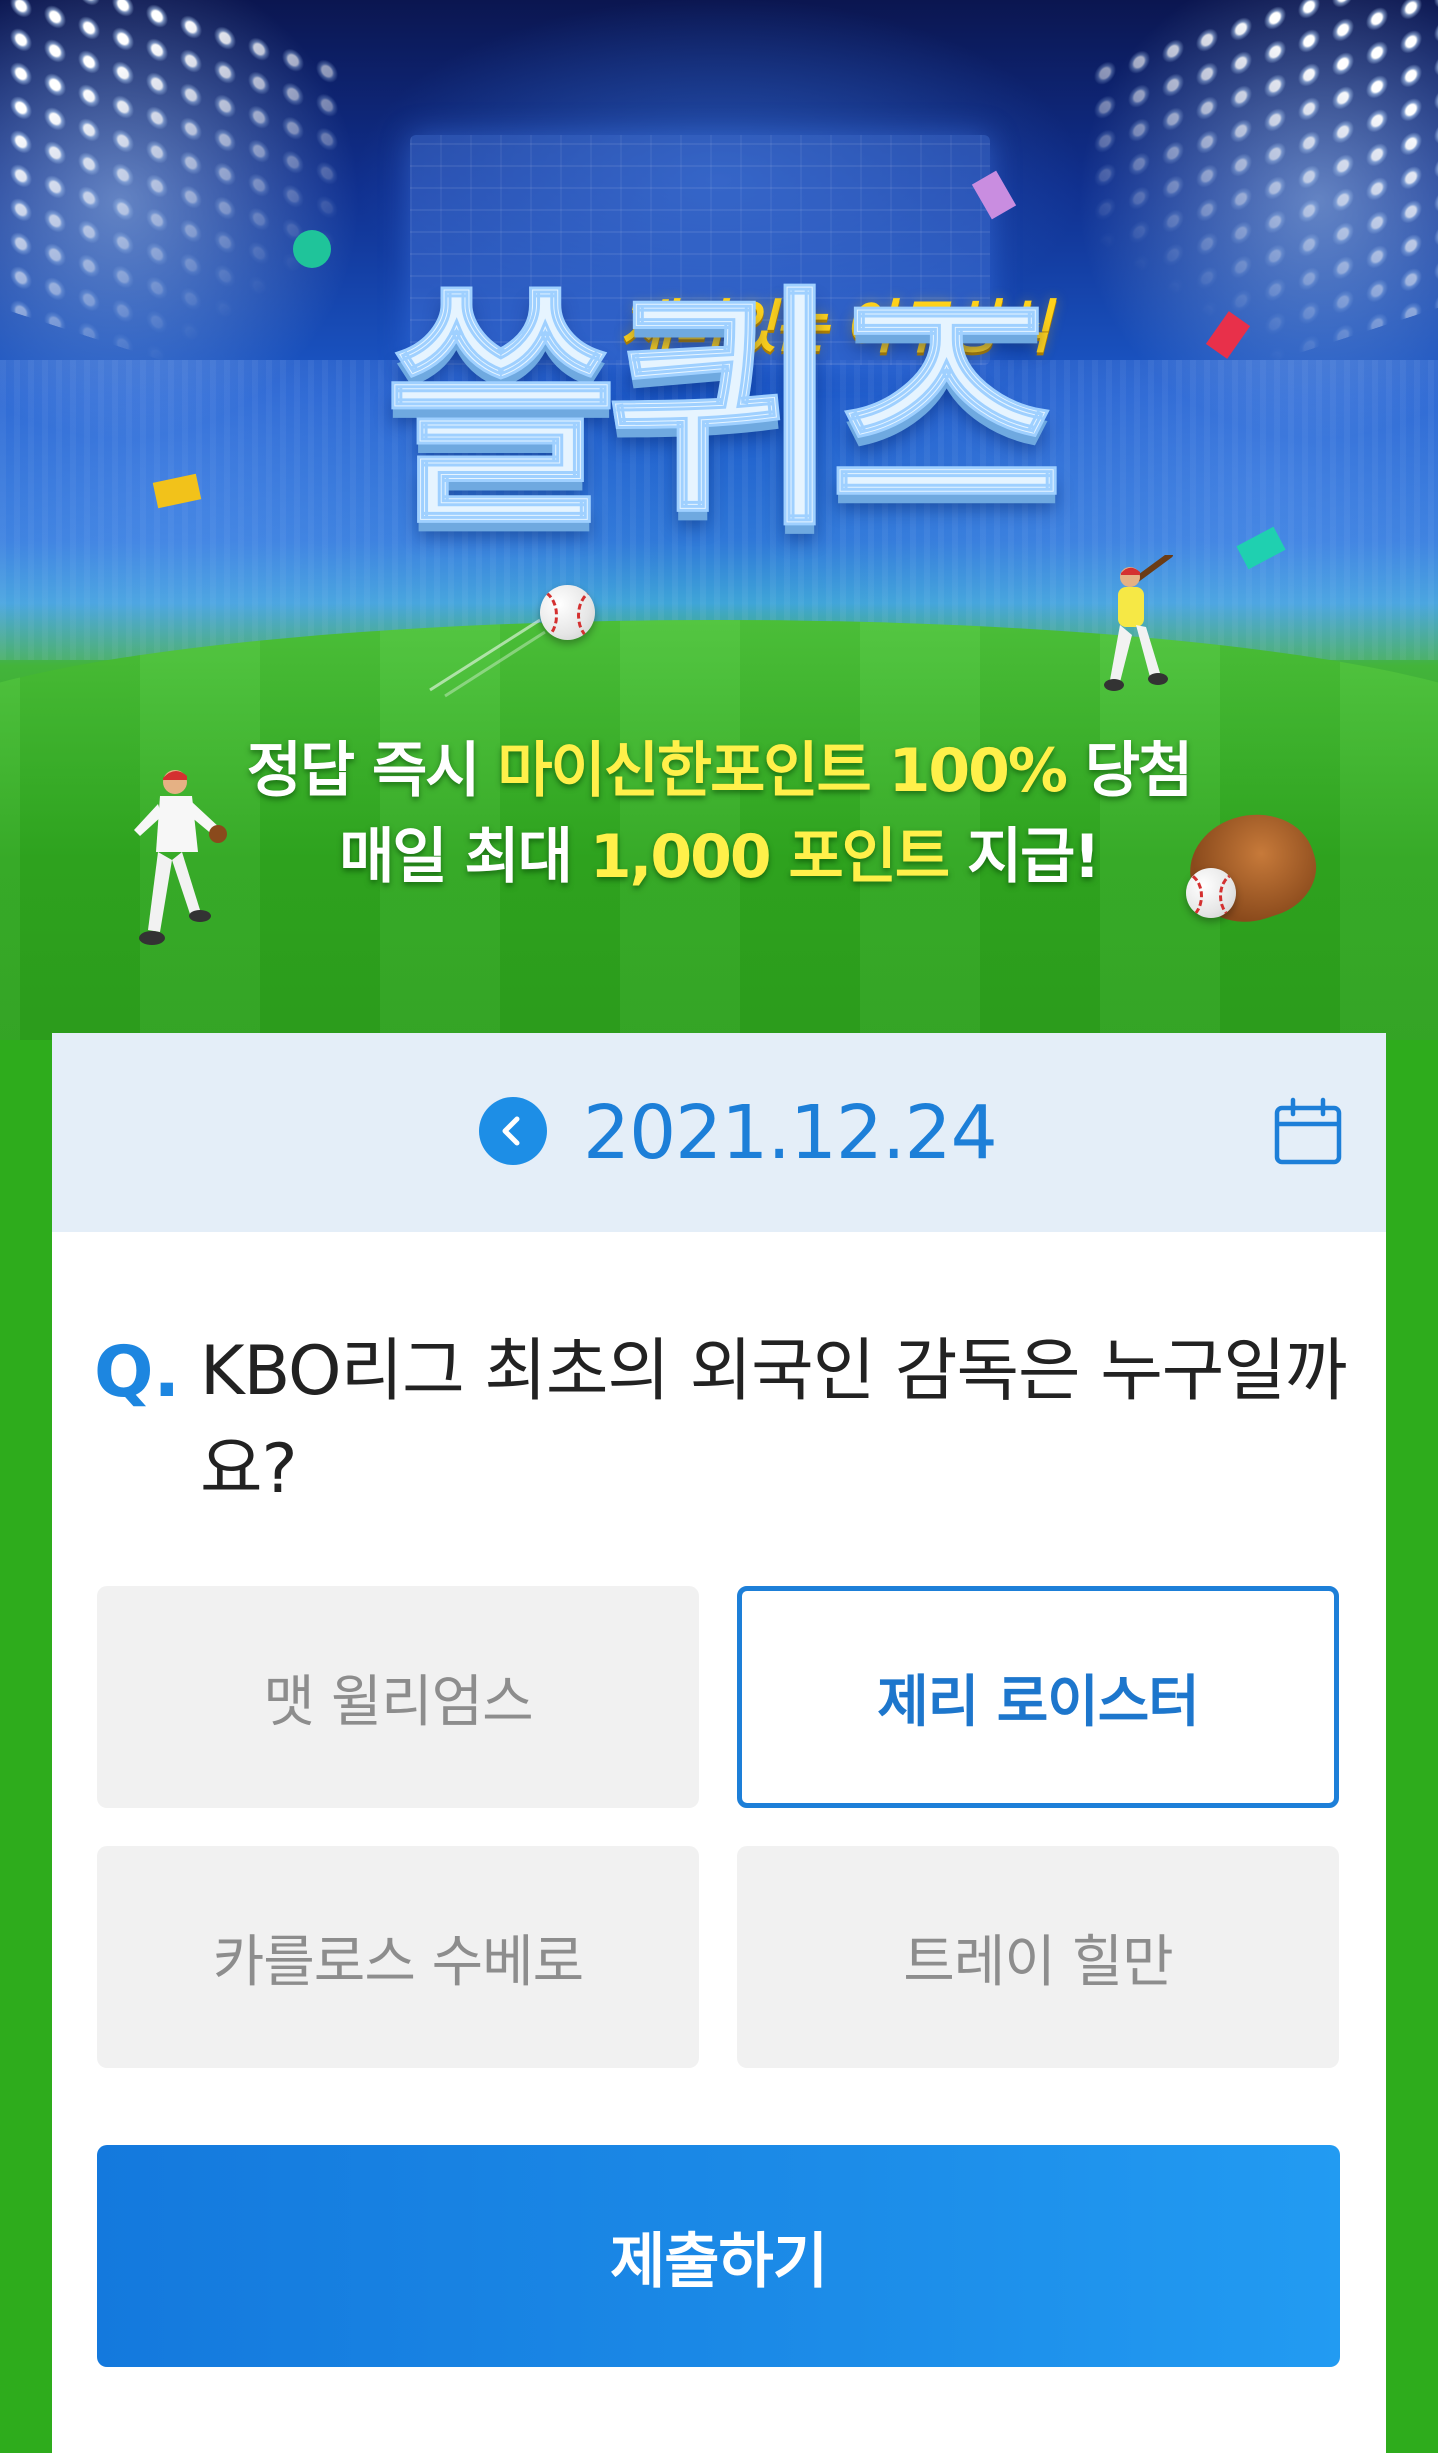  Describe the element at coordinates (1129, 771) in the screenshot. I see `promo-text: 당첨` at that location.